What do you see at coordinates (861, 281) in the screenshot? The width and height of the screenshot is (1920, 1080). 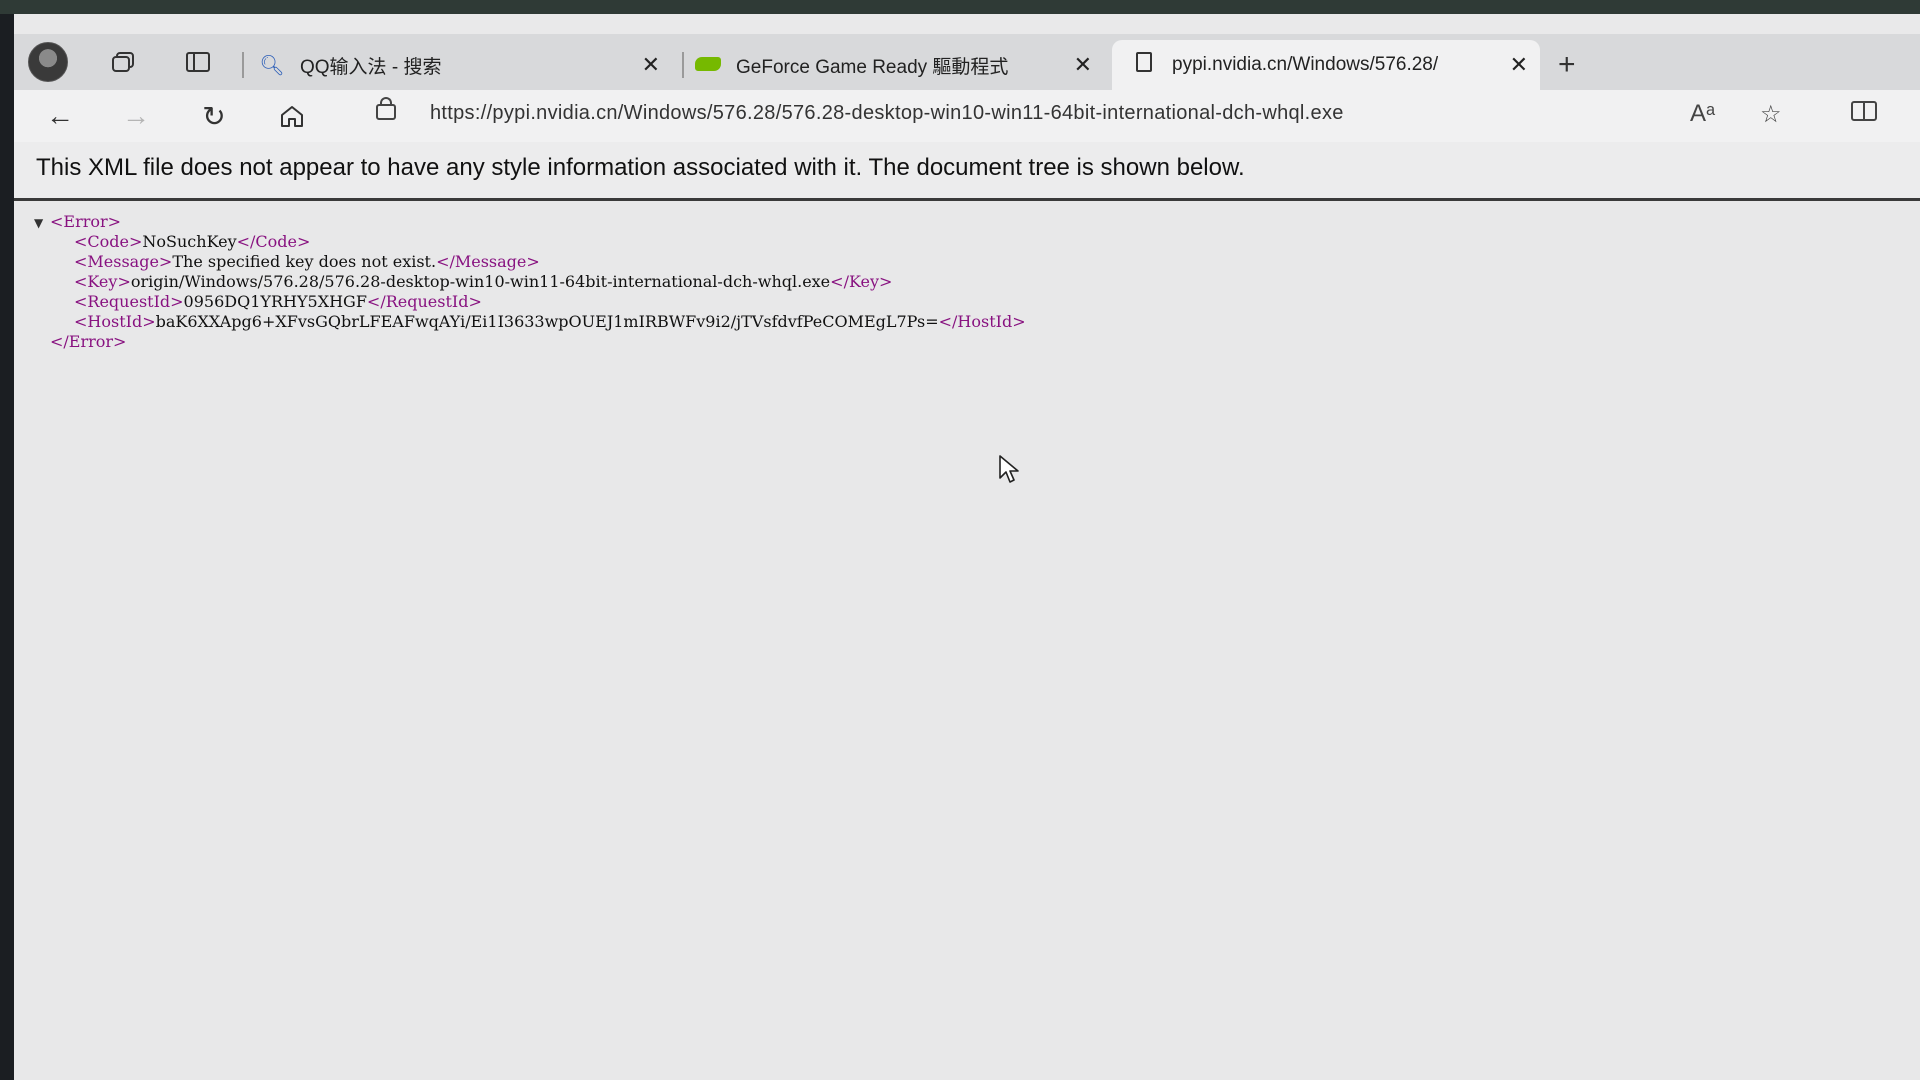 I see `xml-tag: </Key>` at bounding box center [861, 281].